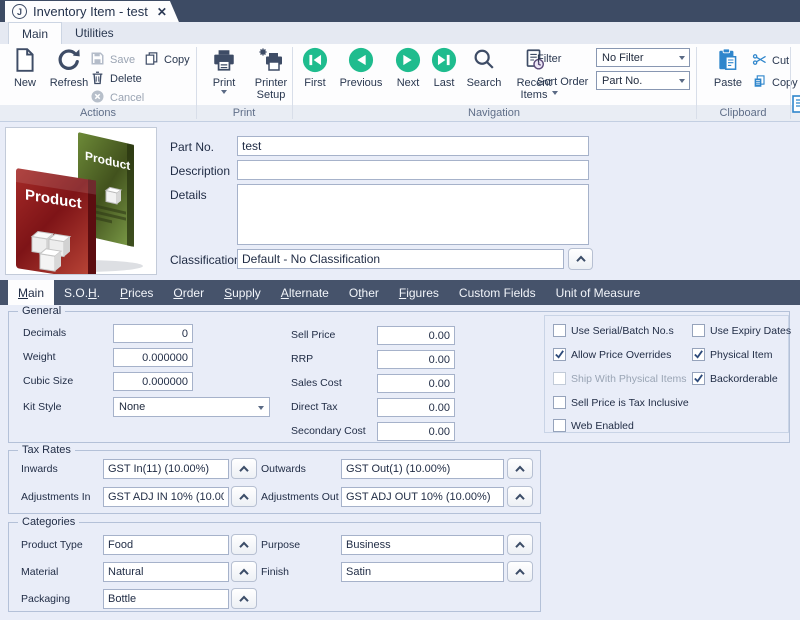 This screenshot has width=800, height=620. I want to click on page-tab-supply: Supply, so click(242, 292).